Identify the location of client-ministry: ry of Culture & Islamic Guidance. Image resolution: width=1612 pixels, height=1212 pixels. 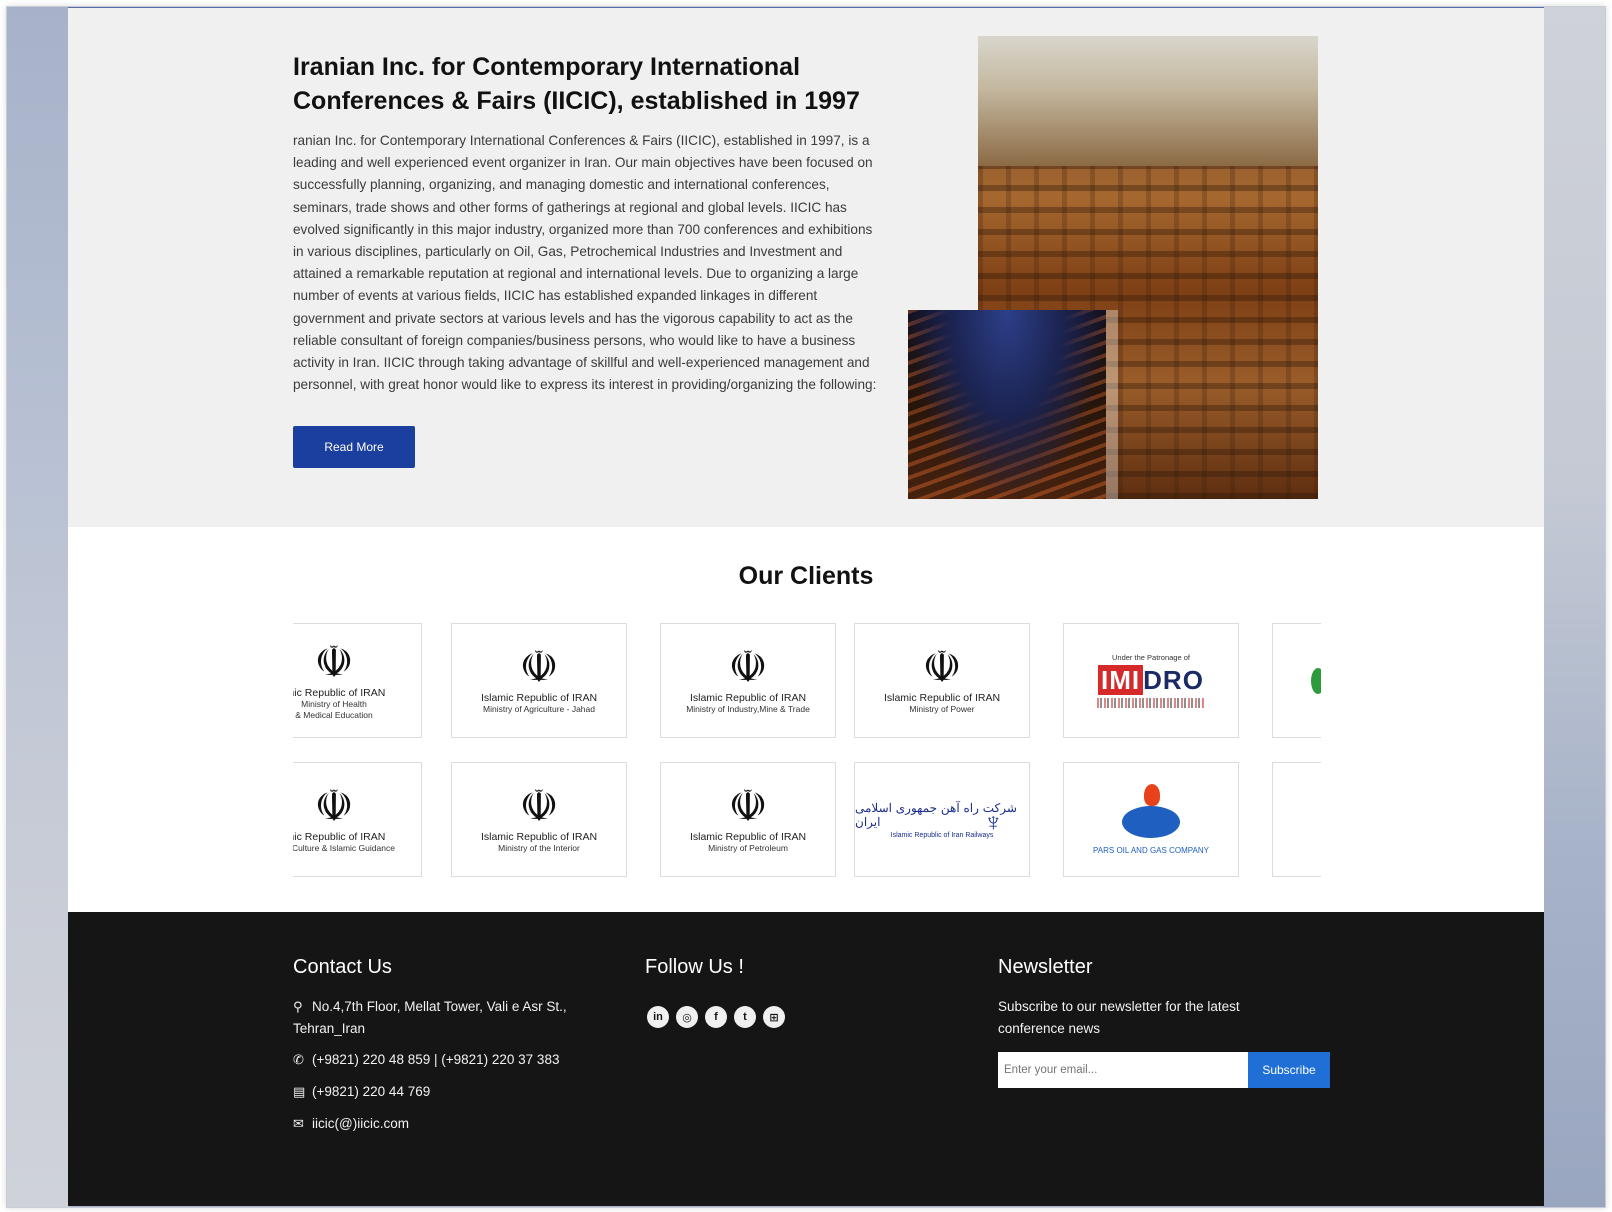
(344, 848).